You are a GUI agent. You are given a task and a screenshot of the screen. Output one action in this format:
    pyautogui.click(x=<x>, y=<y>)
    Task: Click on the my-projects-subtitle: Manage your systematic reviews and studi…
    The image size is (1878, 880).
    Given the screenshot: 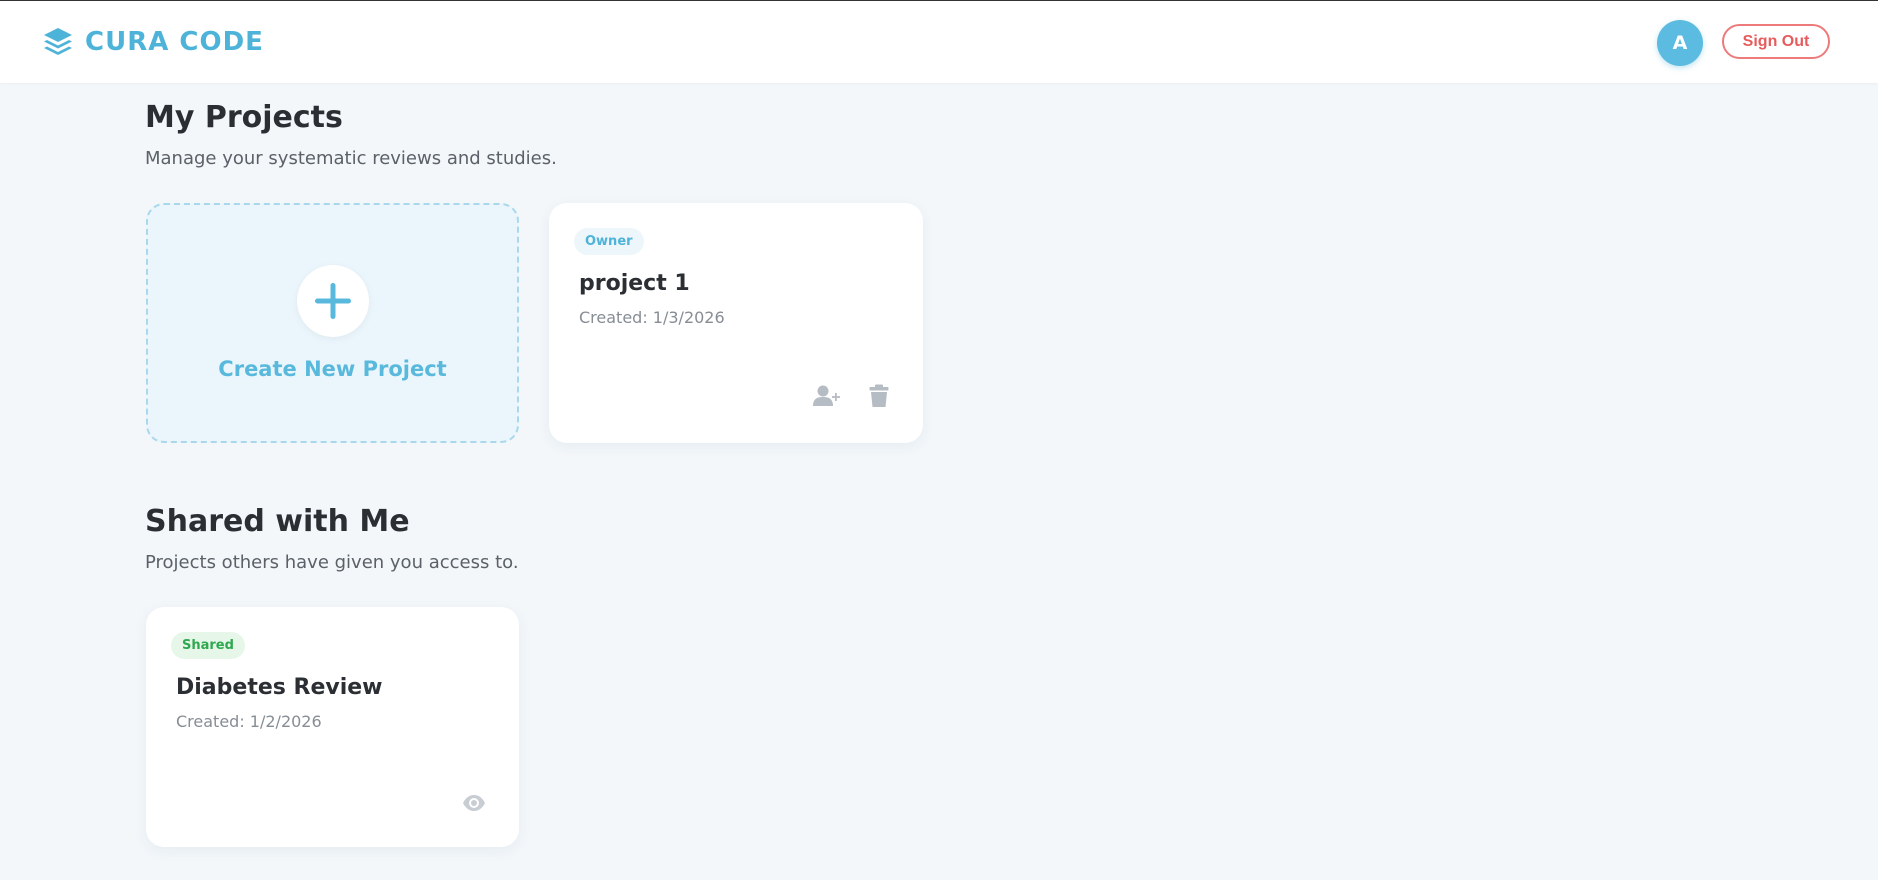 What is the action you would take?
    pyautogui.click(x=351, y=158)
    